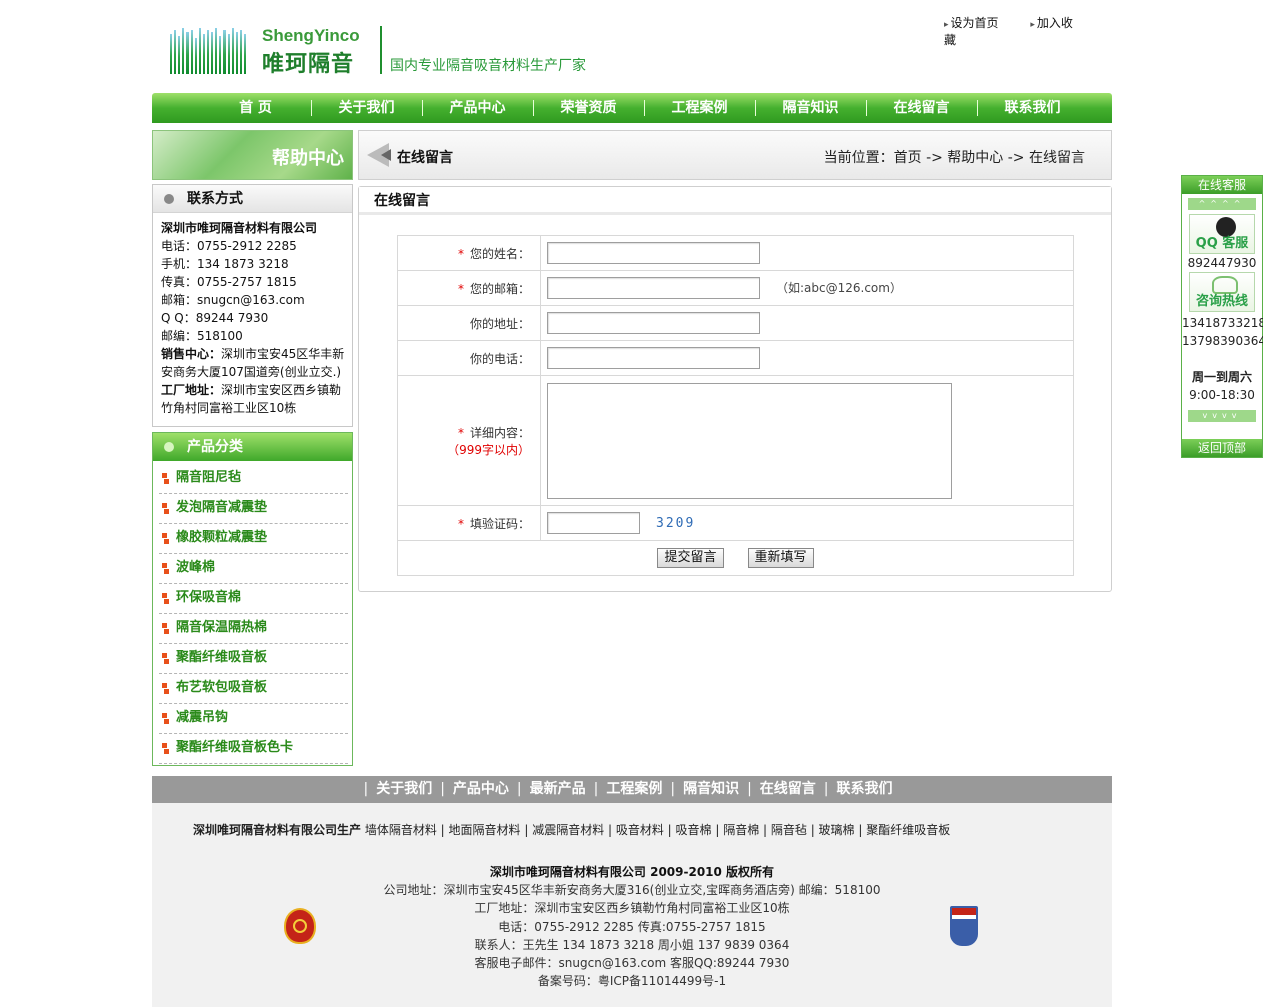 The height and width of the screenshot is (1008, 1263). I want to click on chevron-down-icon: vvvv, so click(1222, 416).